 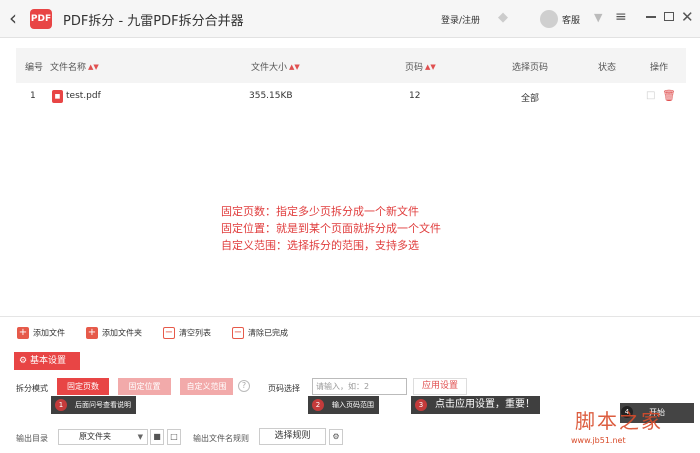 What do you see at coordinates (23, 333) in the screenshot?
I see `plus-icon: +` at bounding box center [23, 333].